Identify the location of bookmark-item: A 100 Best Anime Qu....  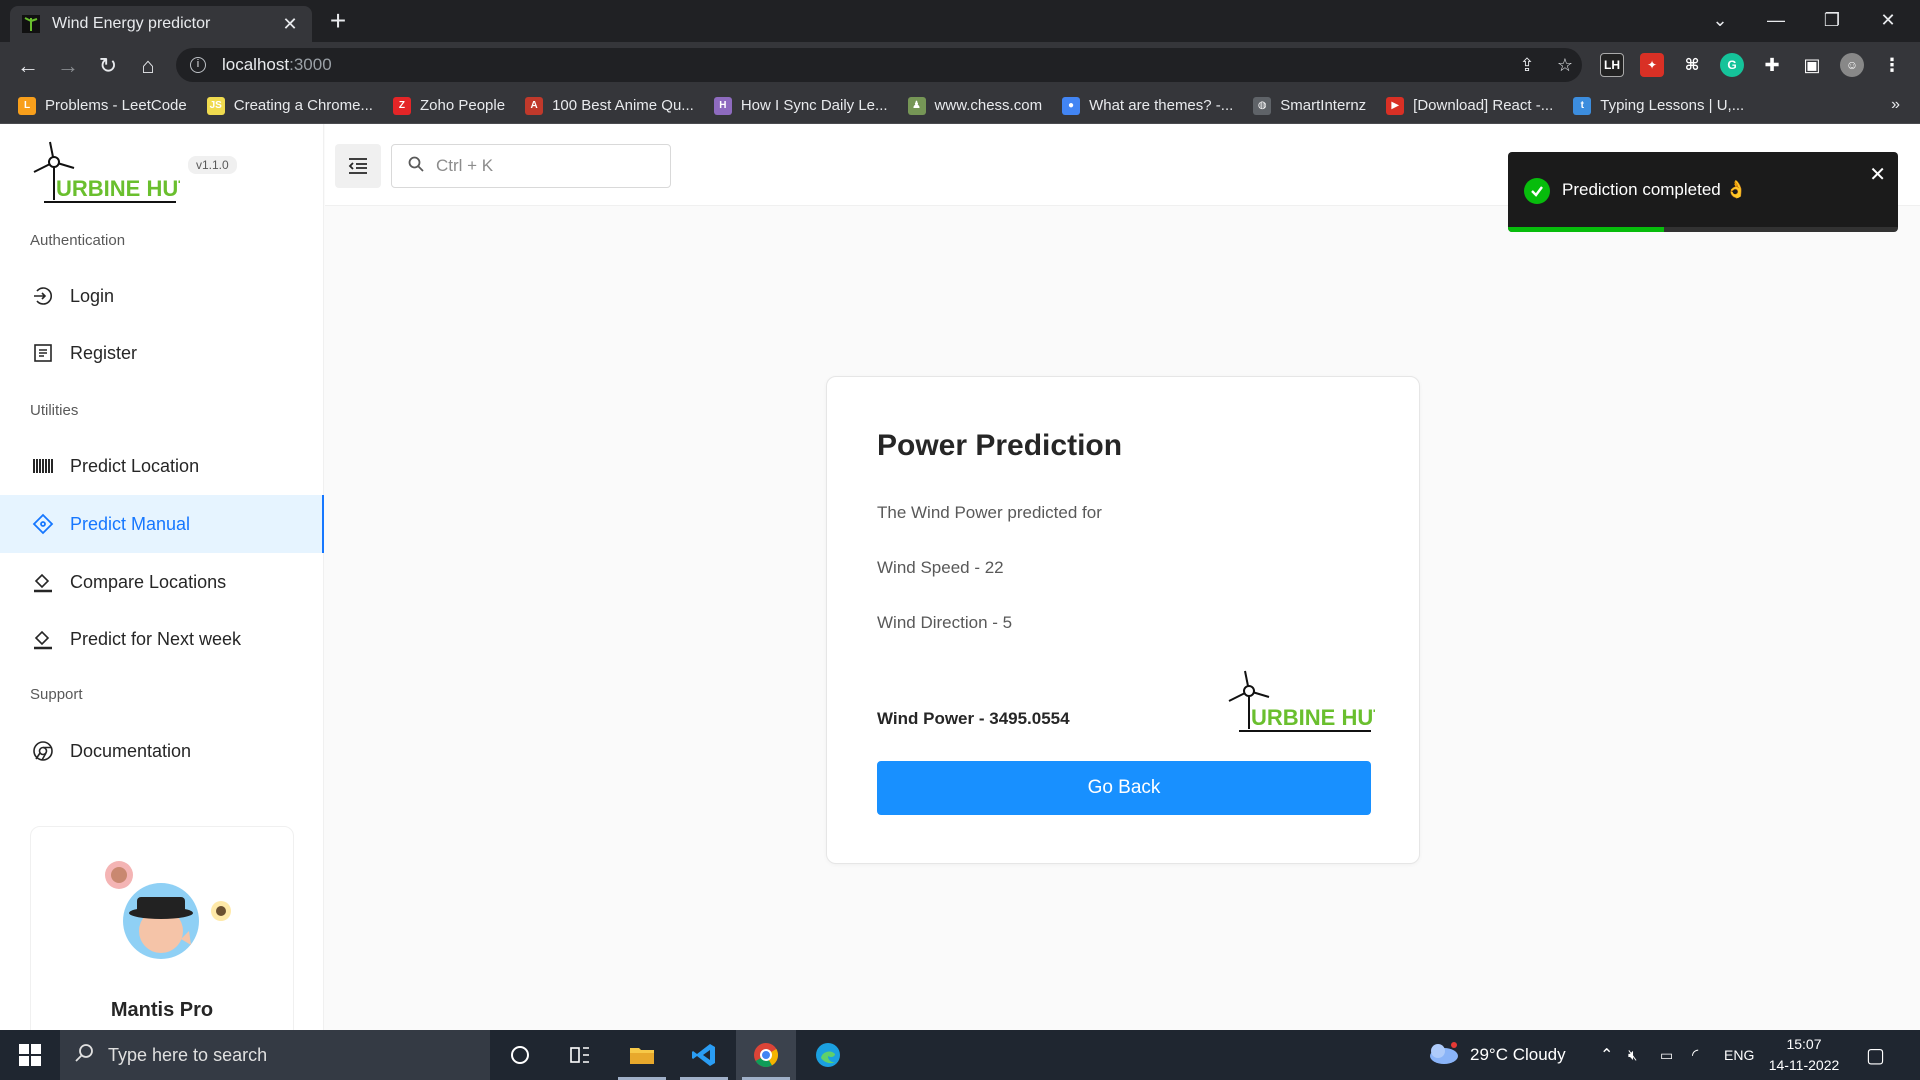
(609, 105).